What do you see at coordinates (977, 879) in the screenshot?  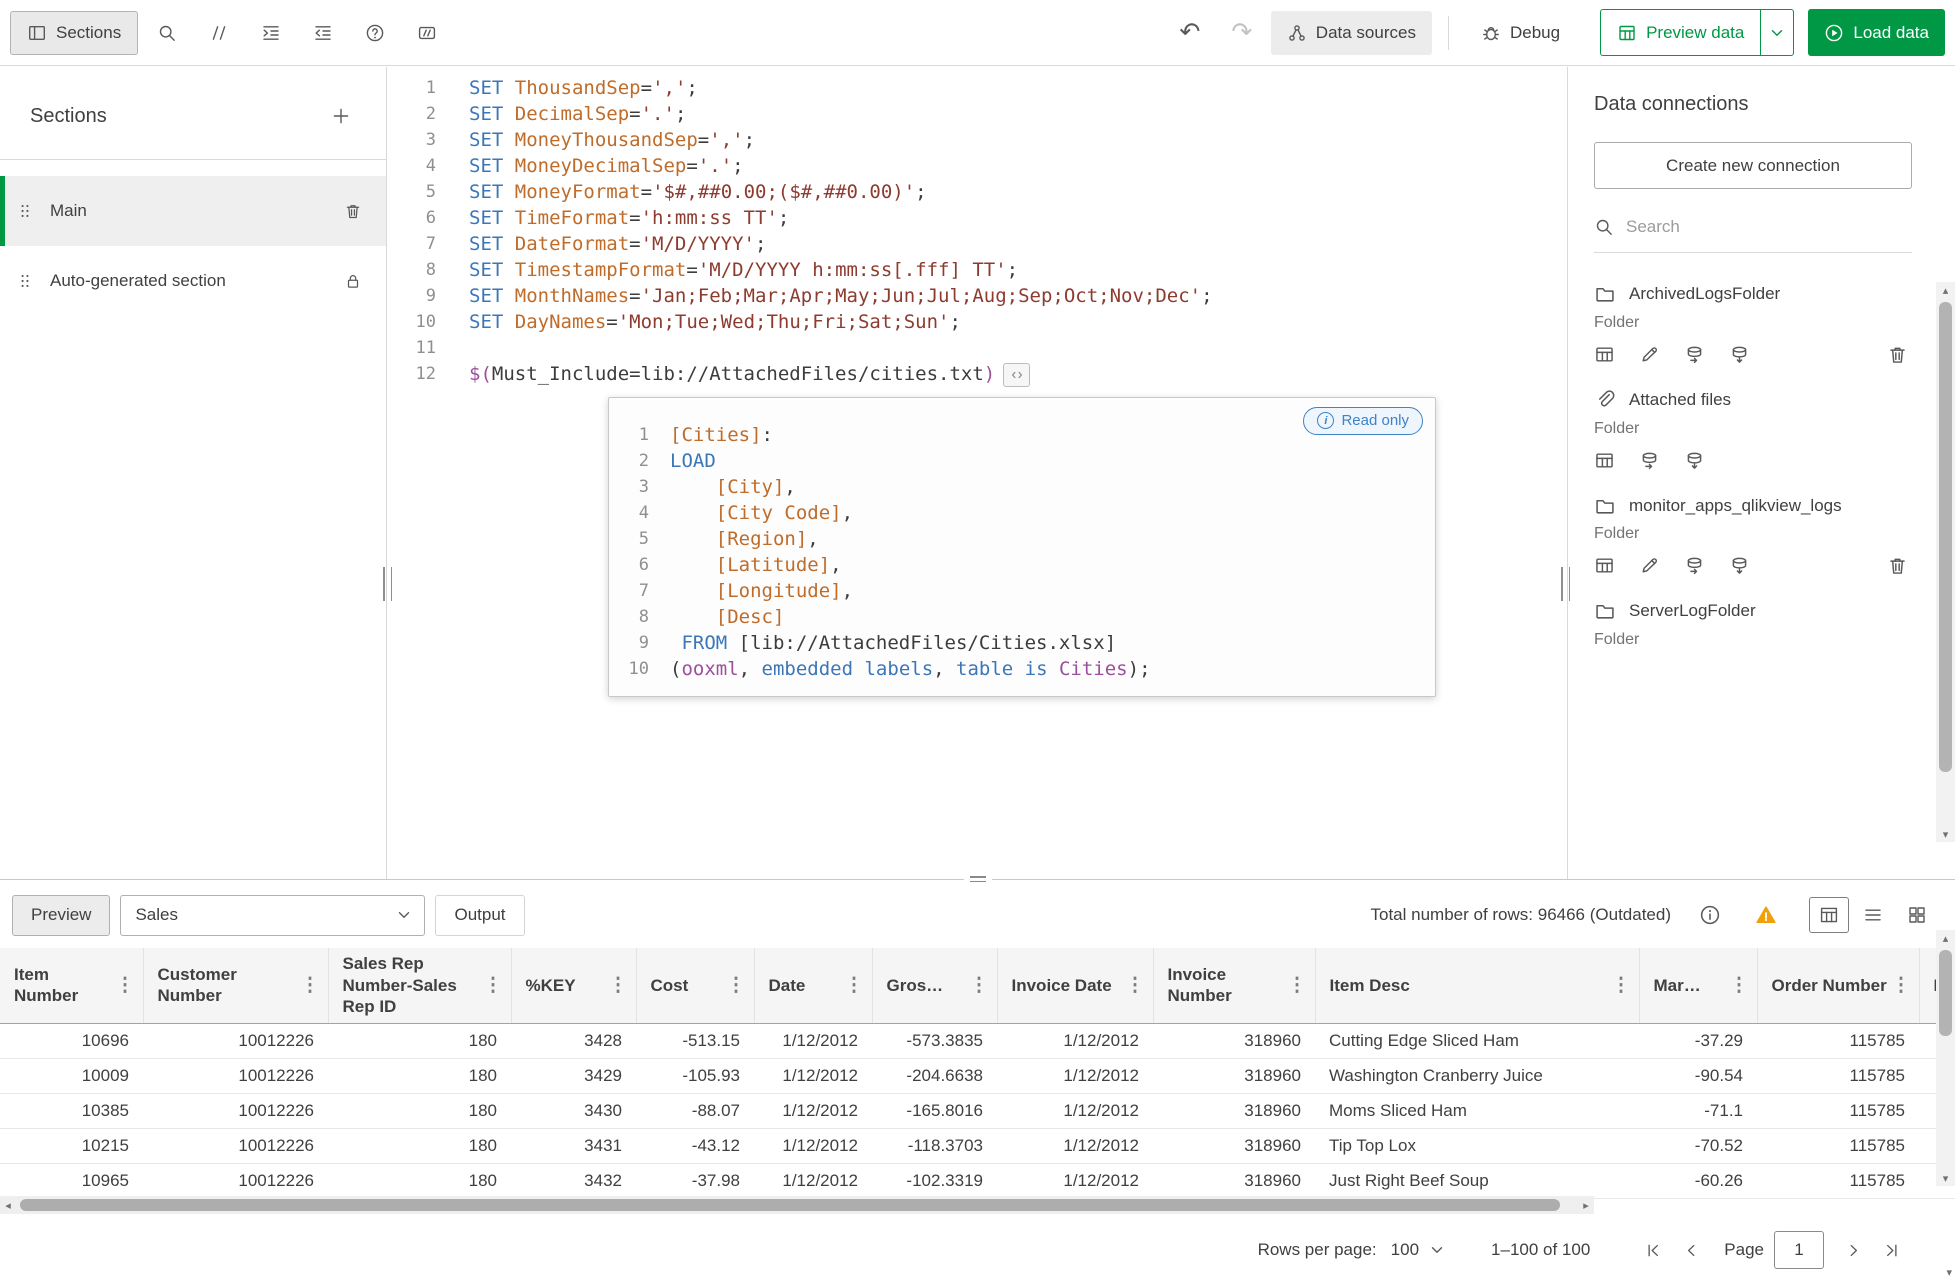 I see `panel-splitter-handle` at bounding box center [977, 879].